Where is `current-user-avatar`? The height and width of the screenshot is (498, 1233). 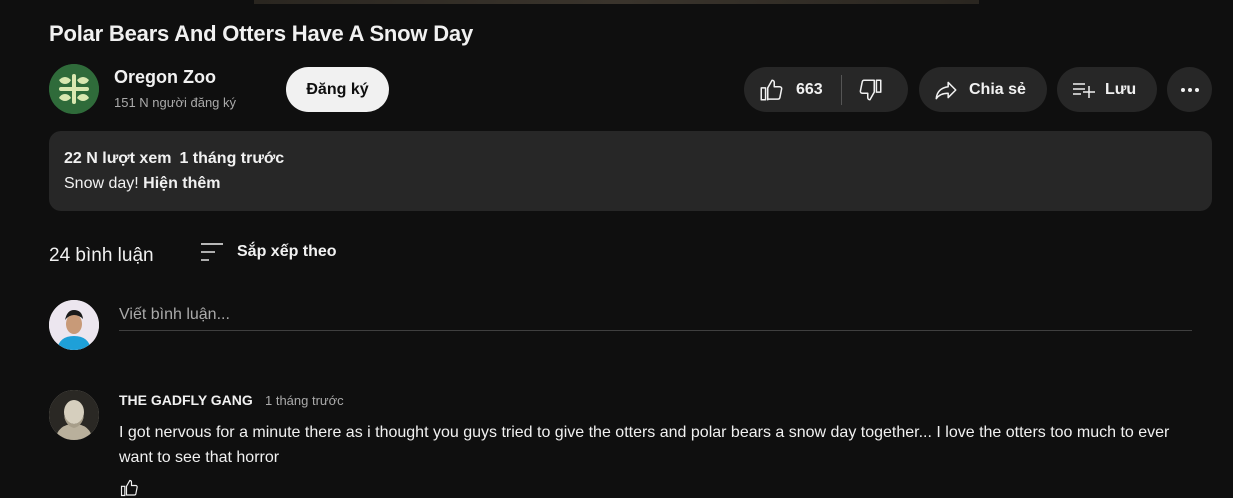 current-user-avatar is located at coordinates (74, 325).